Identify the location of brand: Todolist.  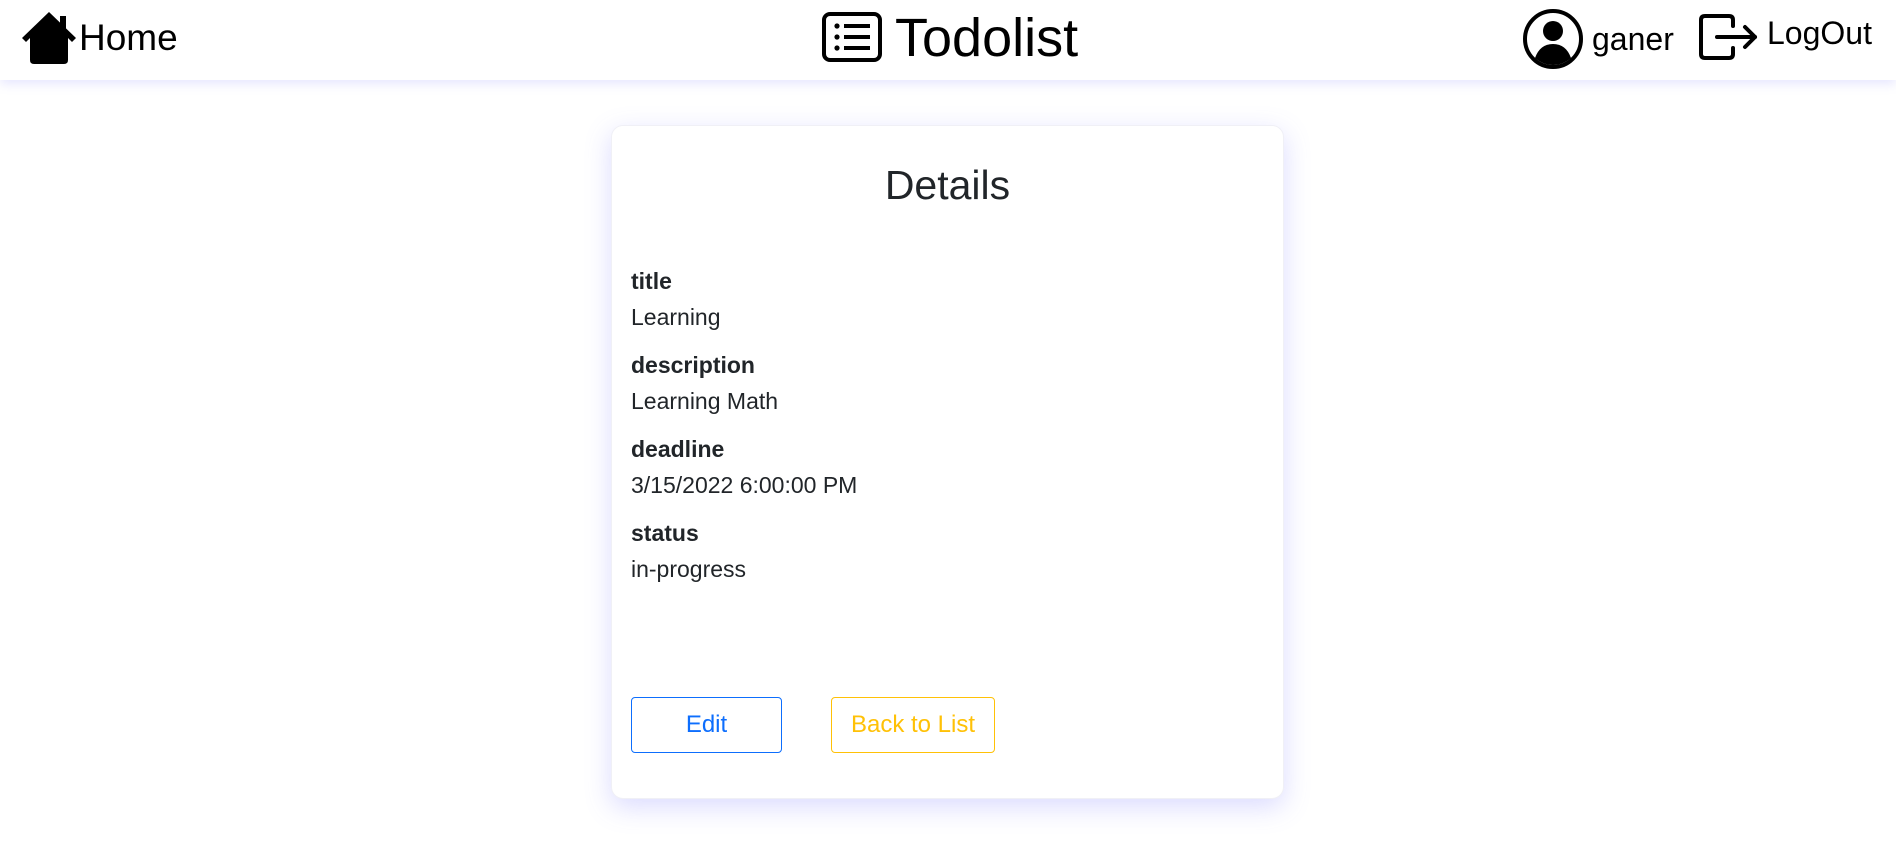
(949, 38).